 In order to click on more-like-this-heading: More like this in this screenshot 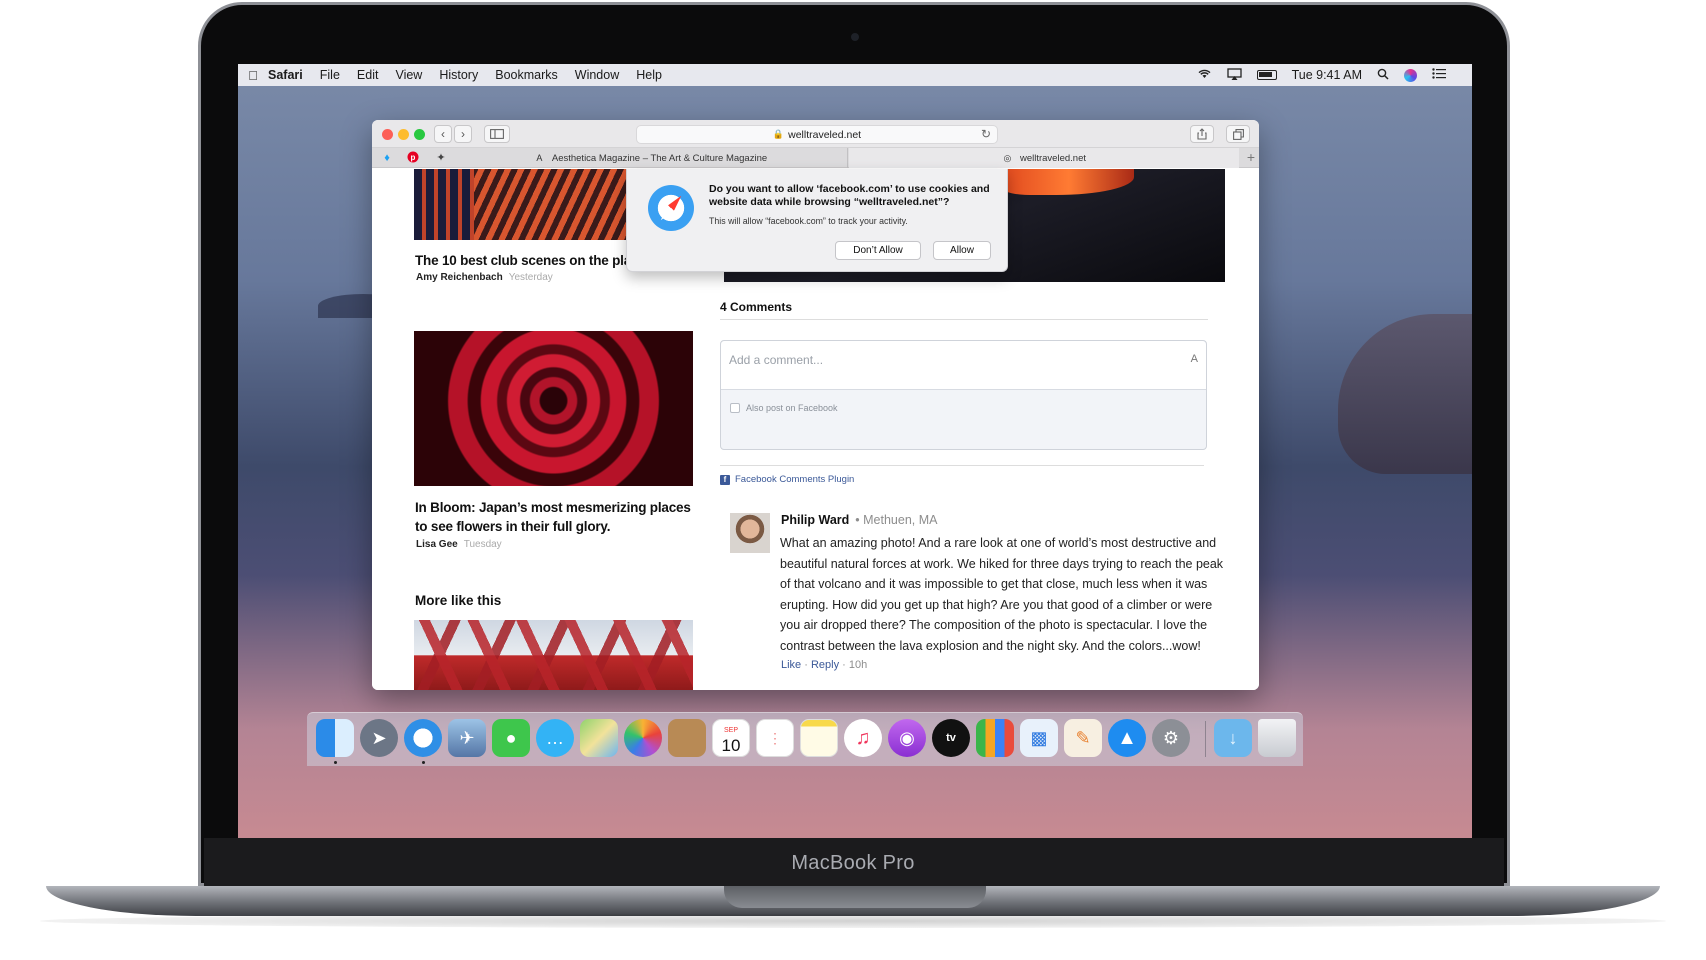, I will do `click(458, 600)`.